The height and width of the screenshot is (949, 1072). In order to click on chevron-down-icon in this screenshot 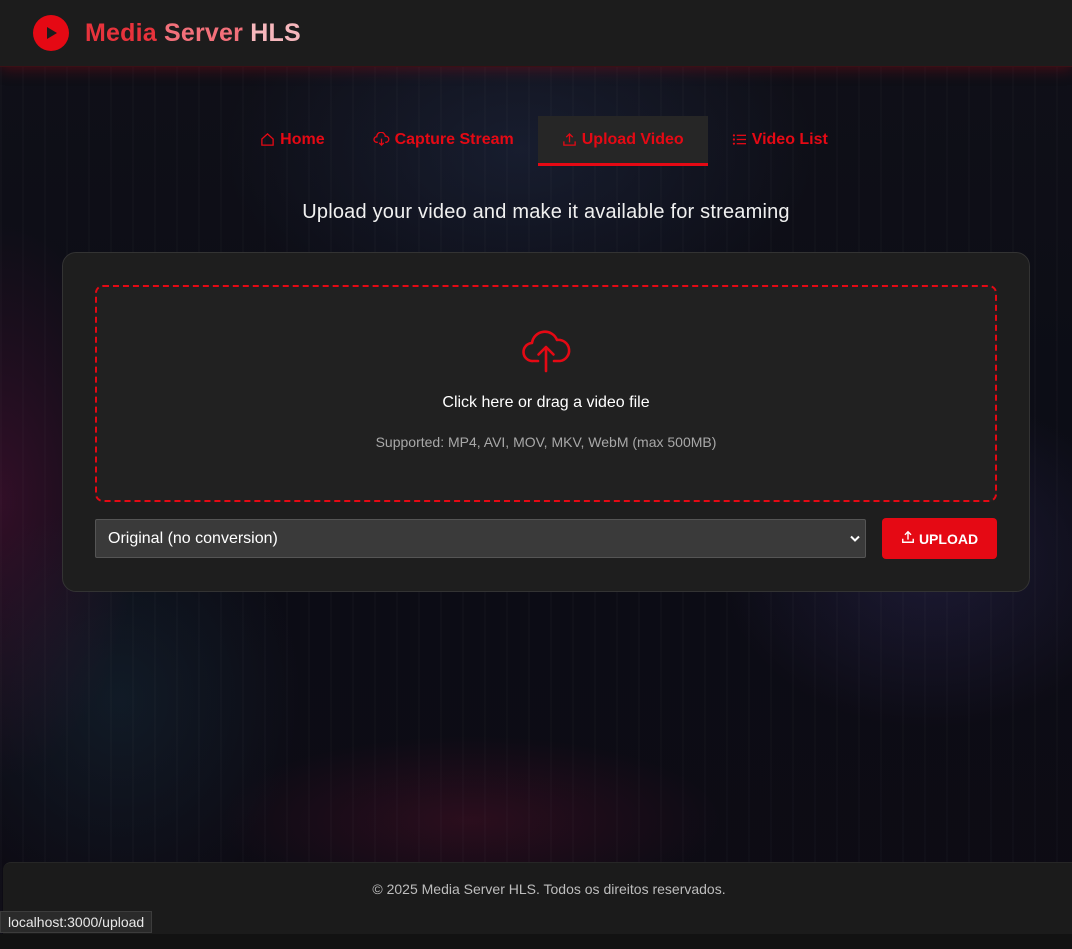, I will do `click(855, 541)`.